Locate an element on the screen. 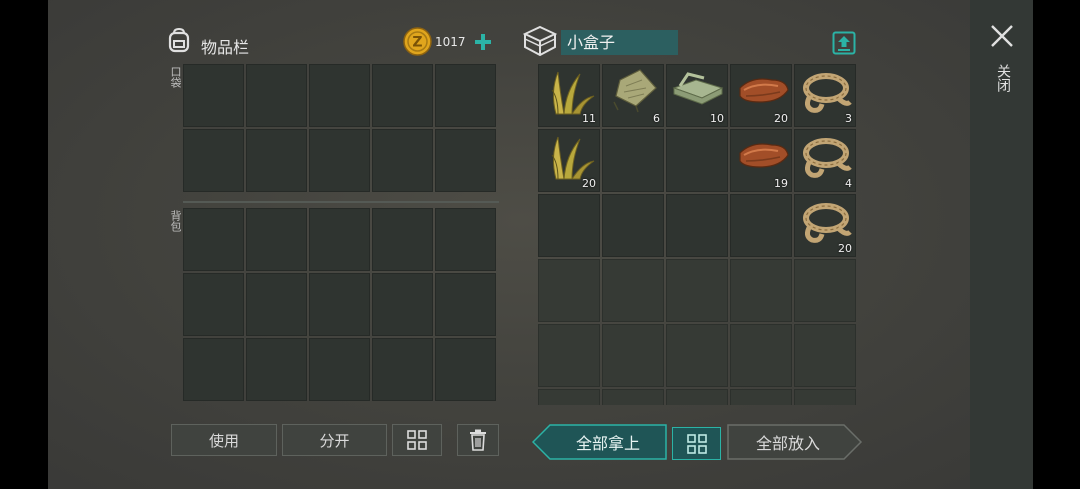 The width and height of the screenshot is (1080, 489). backpack-label: 背包 is located at coordinates (175, 221).